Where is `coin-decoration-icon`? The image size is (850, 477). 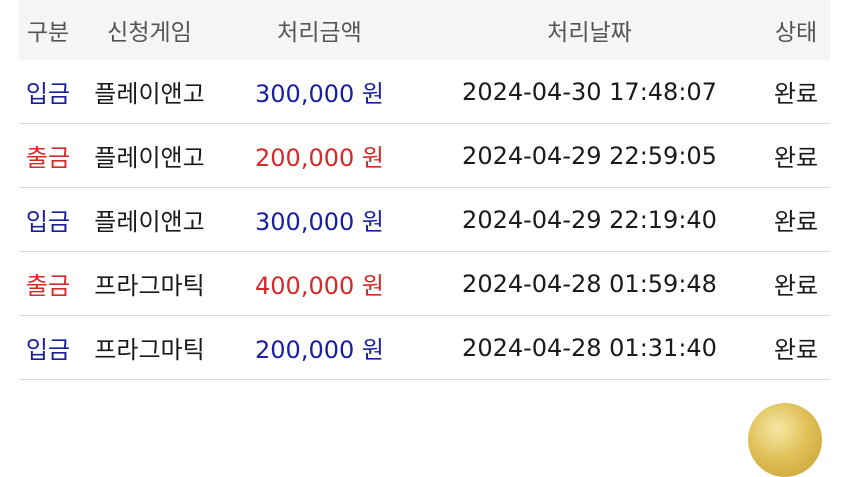 coin-decoration-icon is located at coordinates (785, 440).